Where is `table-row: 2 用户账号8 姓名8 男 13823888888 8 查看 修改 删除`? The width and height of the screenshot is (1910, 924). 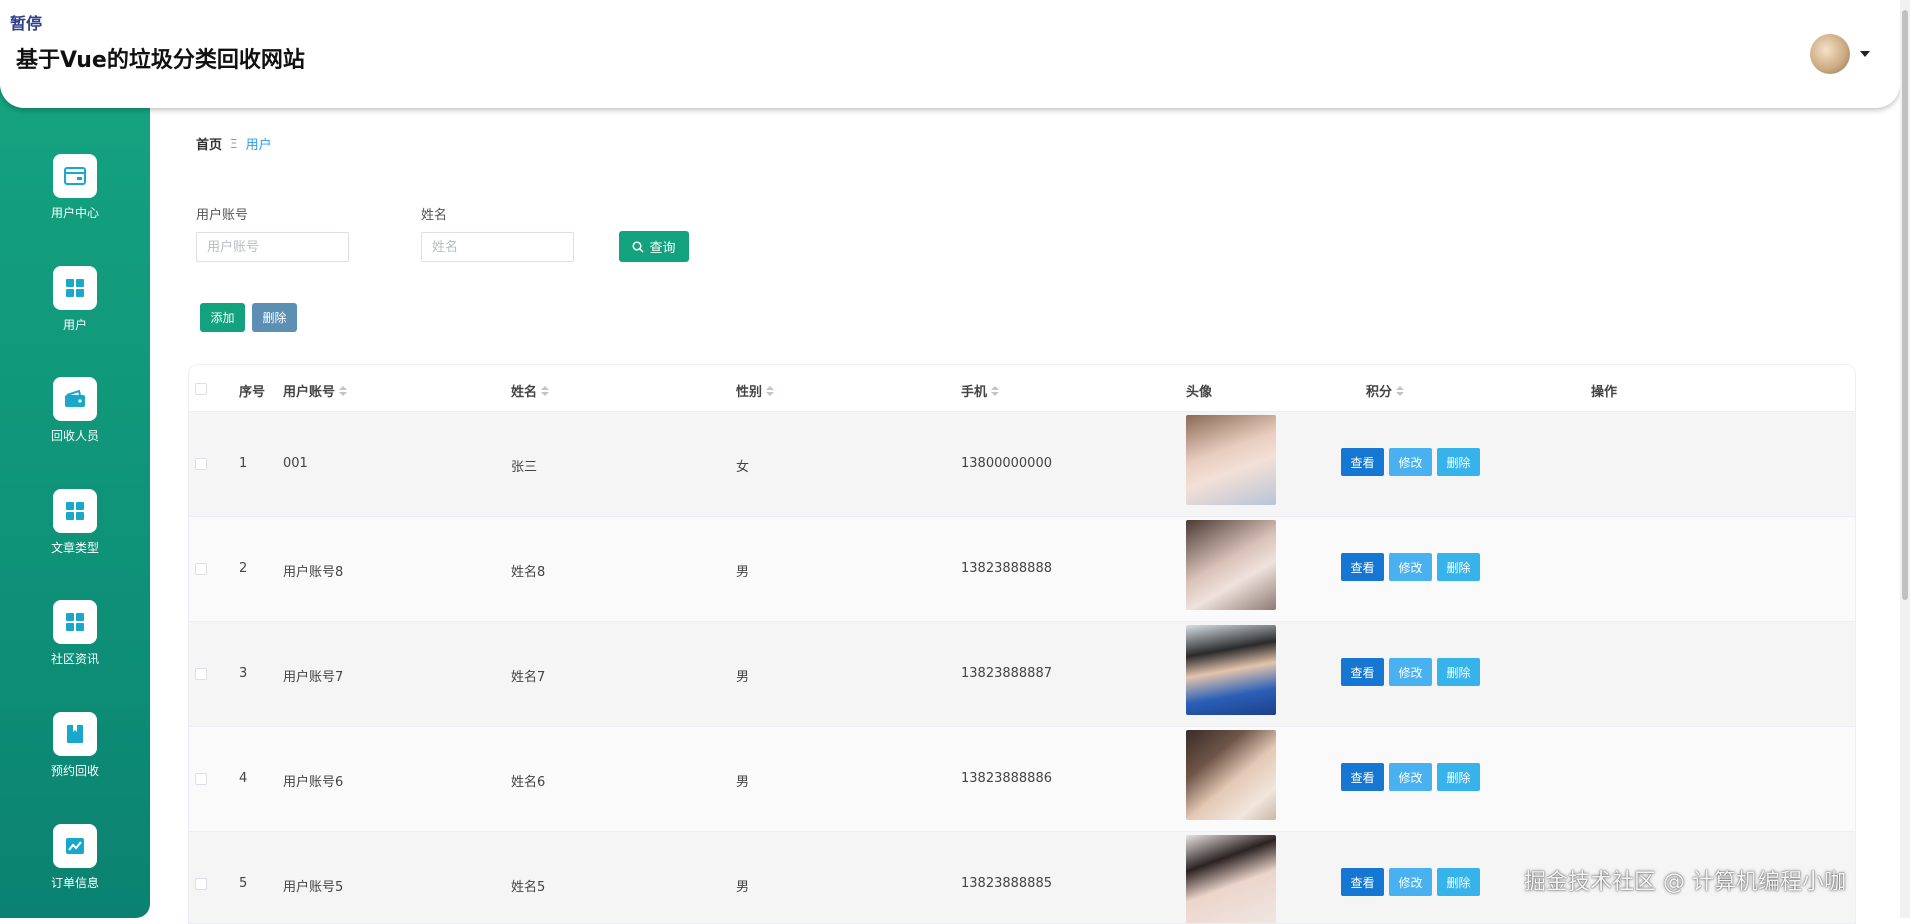
table-row: 2 用户账号8 姓名8 男 13823888888 8 查看 修改 删除 is located at coordinates (1022, 569).